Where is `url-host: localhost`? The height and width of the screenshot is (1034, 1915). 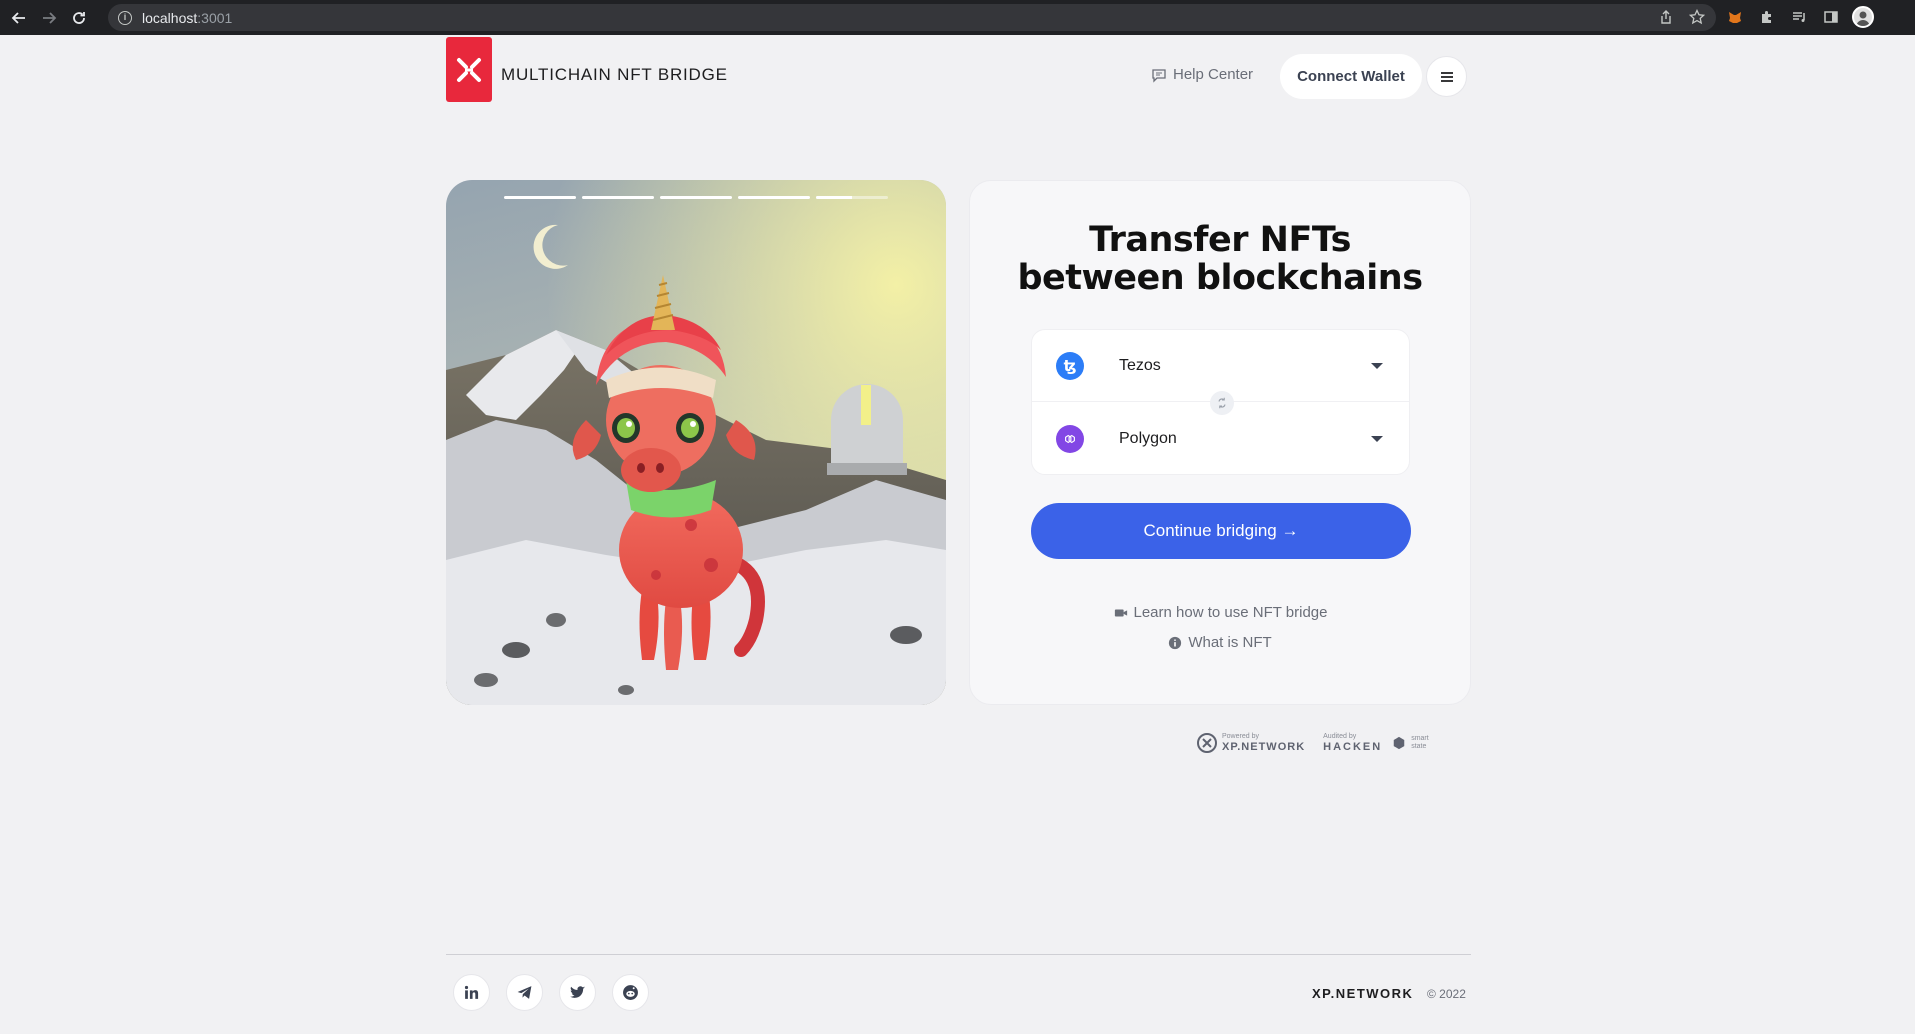
url-host: localhost is located at coordinates (170, 17).